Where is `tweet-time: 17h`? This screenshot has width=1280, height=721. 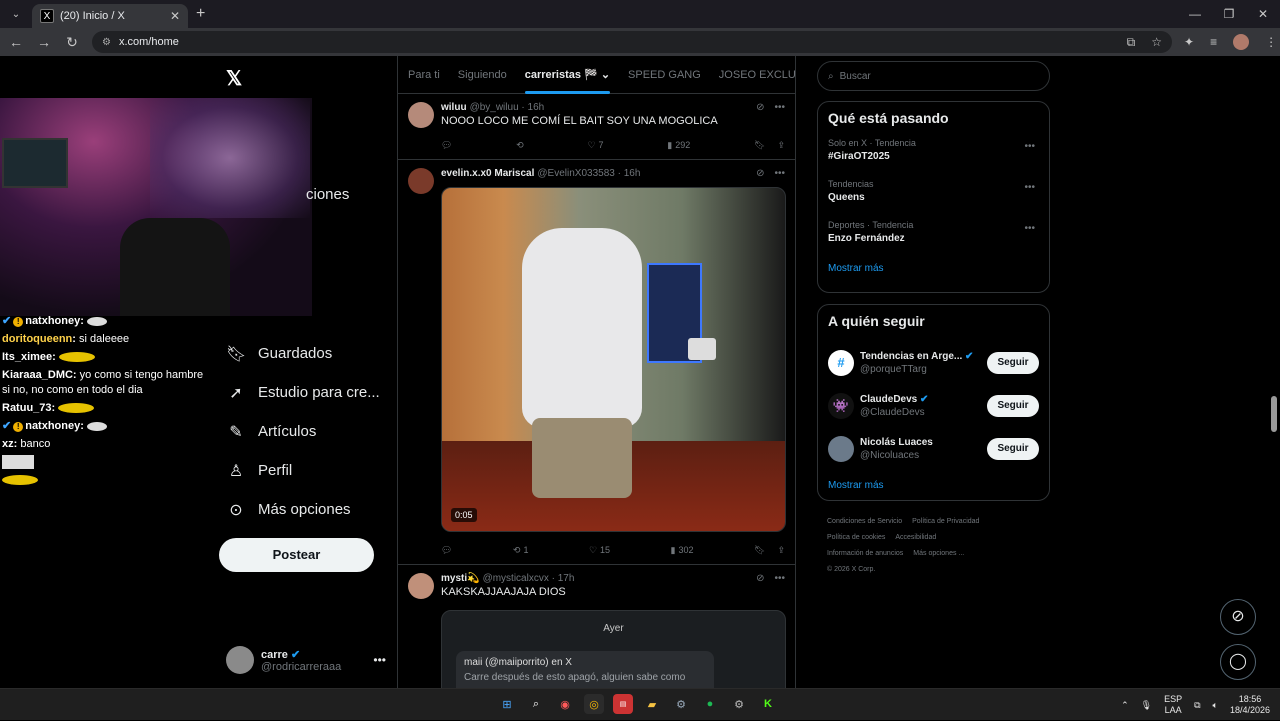 tweet-time: 17h is located at coordinates (566, 578).